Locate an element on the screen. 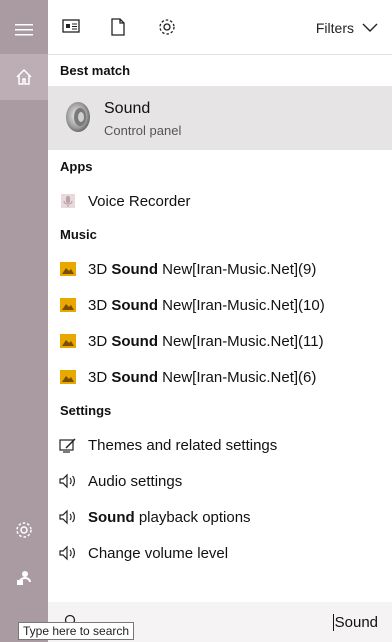 This screenshot has height=642, width=392. best-match-subtitle: Control panel is located at coordinates (143, 130).